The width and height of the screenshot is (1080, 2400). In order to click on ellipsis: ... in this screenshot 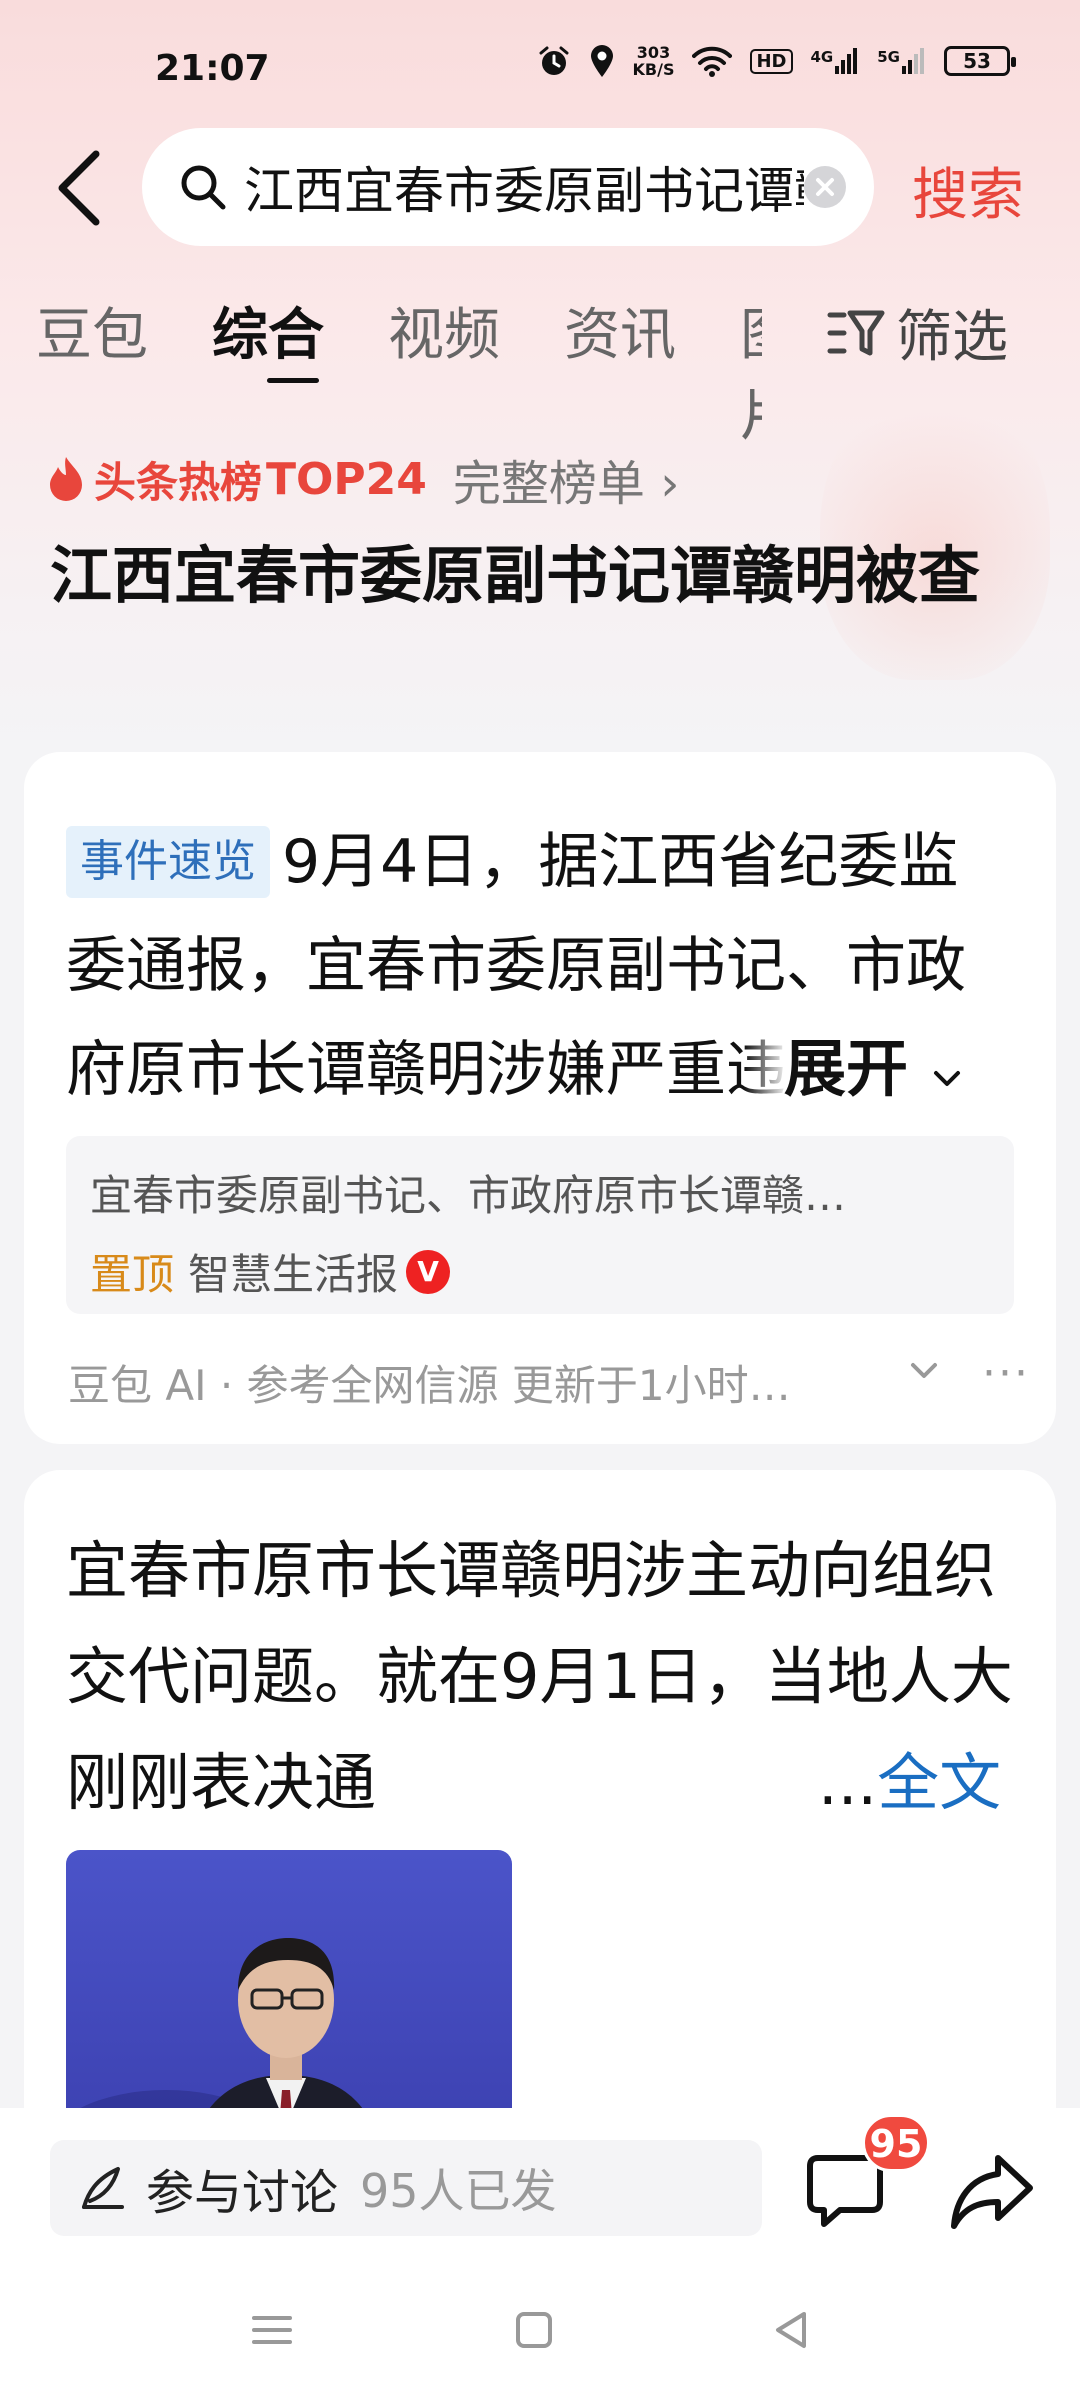, I will do `click(848, 1782)`.